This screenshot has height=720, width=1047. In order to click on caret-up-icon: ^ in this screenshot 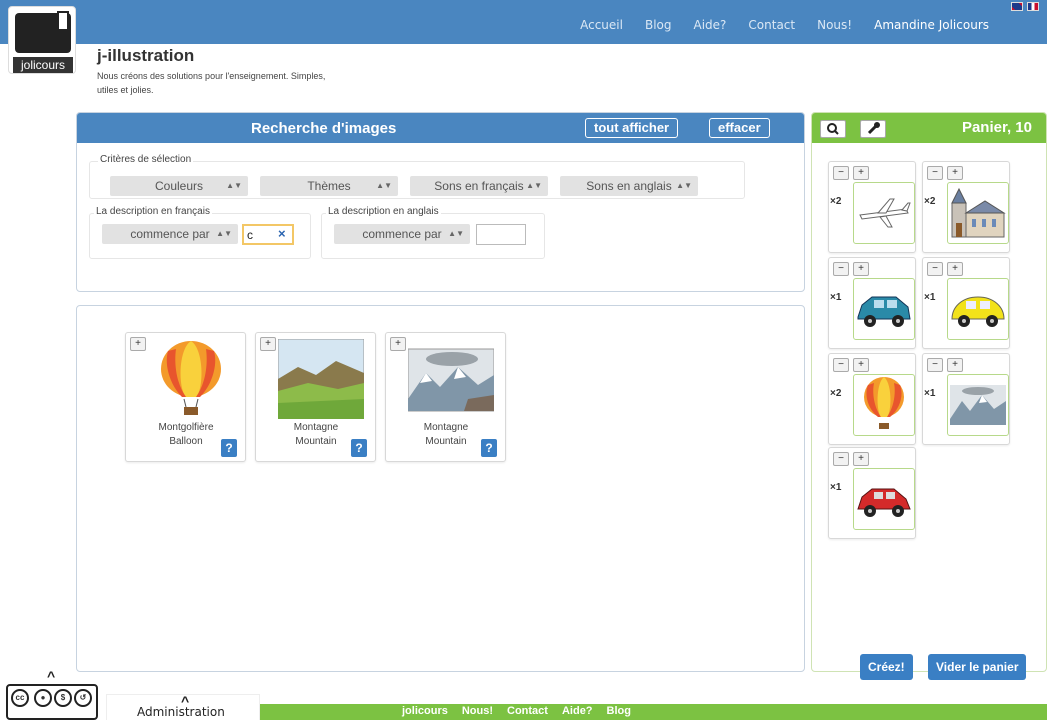, I will do `click(51, 676)`.